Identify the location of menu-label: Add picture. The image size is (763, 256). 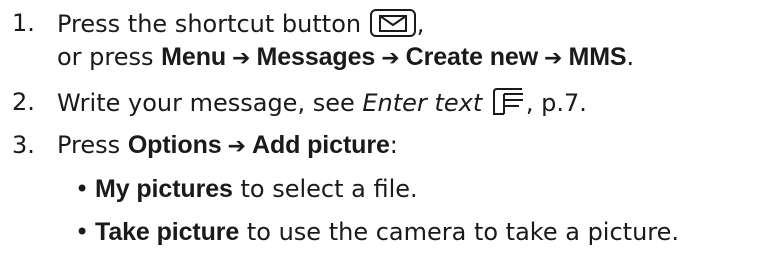
(320, 145).